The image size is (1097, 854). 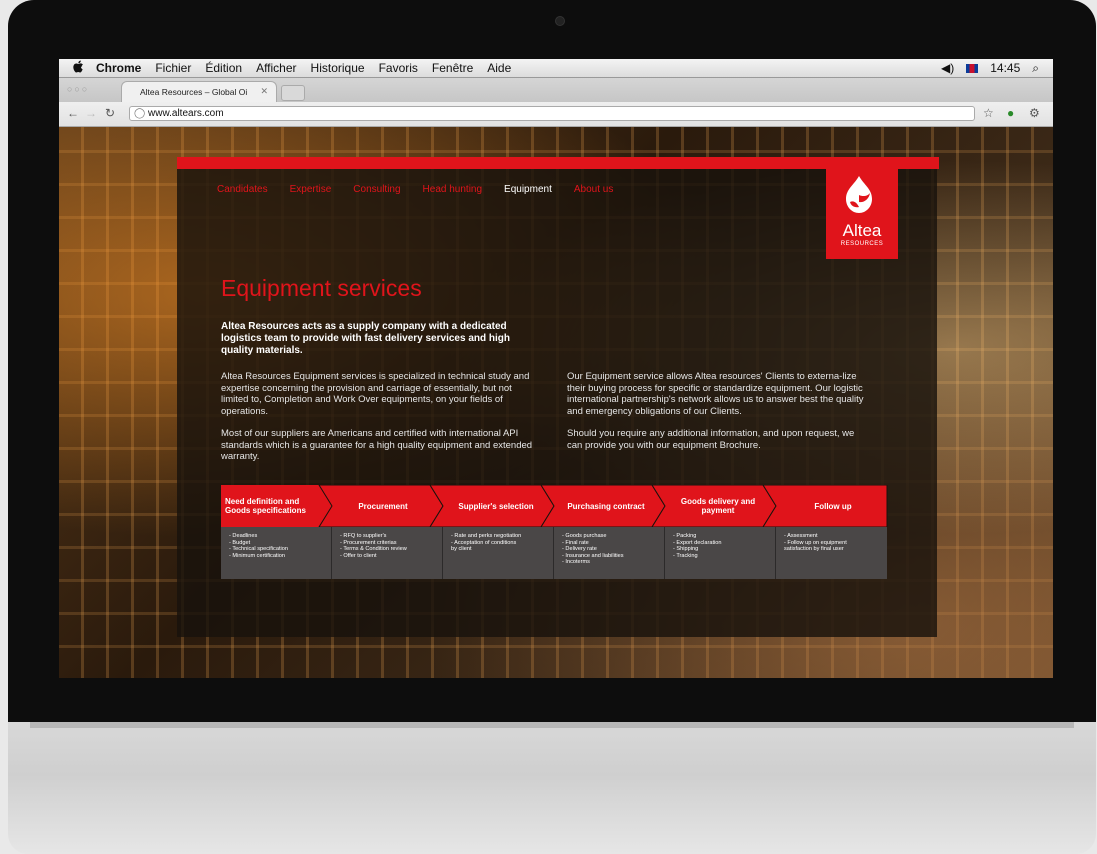 I want to click on close-tab-icon: ✕, so click(x=264, y=91).